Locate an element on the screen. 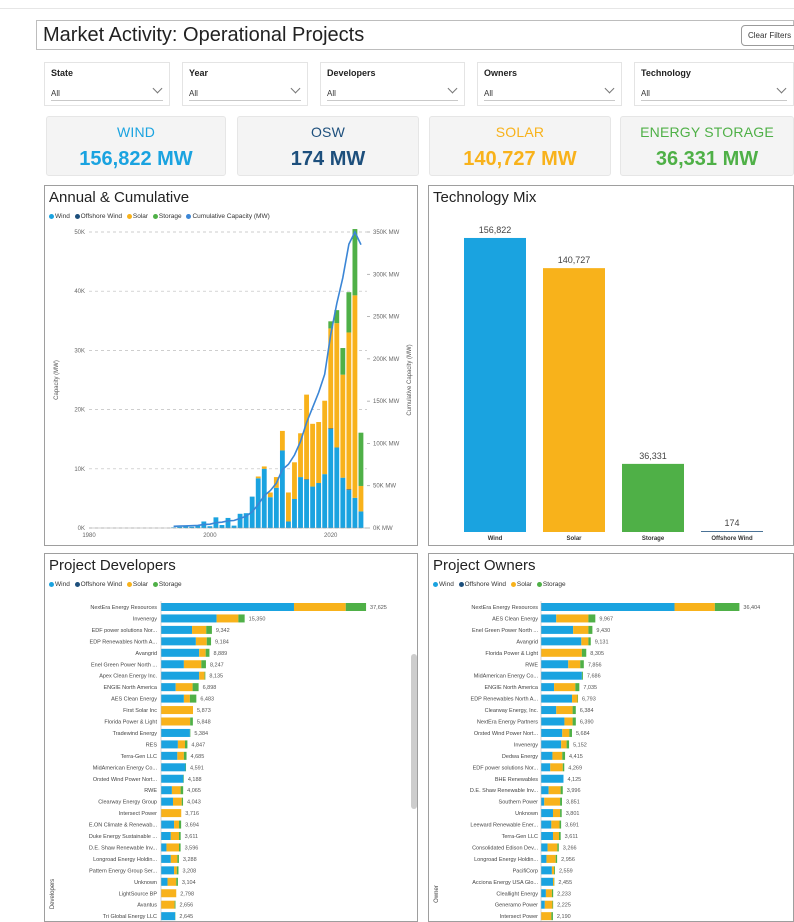 The width and height of the screenshot is (794, 922). row-category-label: Apex Clean Energy Inc. is located at coordinates (128, 677).